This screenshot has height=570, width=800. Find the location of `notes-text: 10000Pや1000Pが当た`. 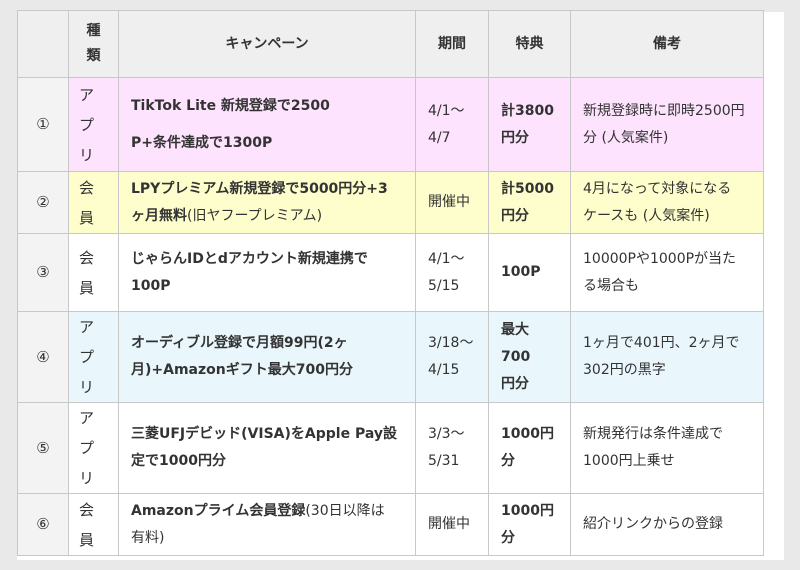

notes-text: 10000Pや1000Pが当た is located at coordinates (660, 258).